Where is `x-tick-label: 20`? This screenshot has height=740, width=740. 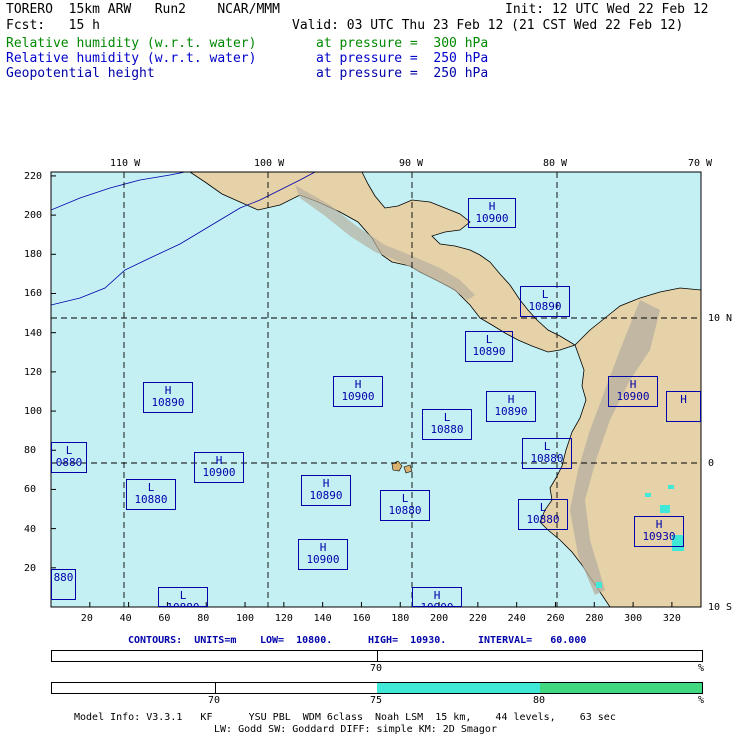 x-tick-label: 20 is located at coordinates (86, 618).